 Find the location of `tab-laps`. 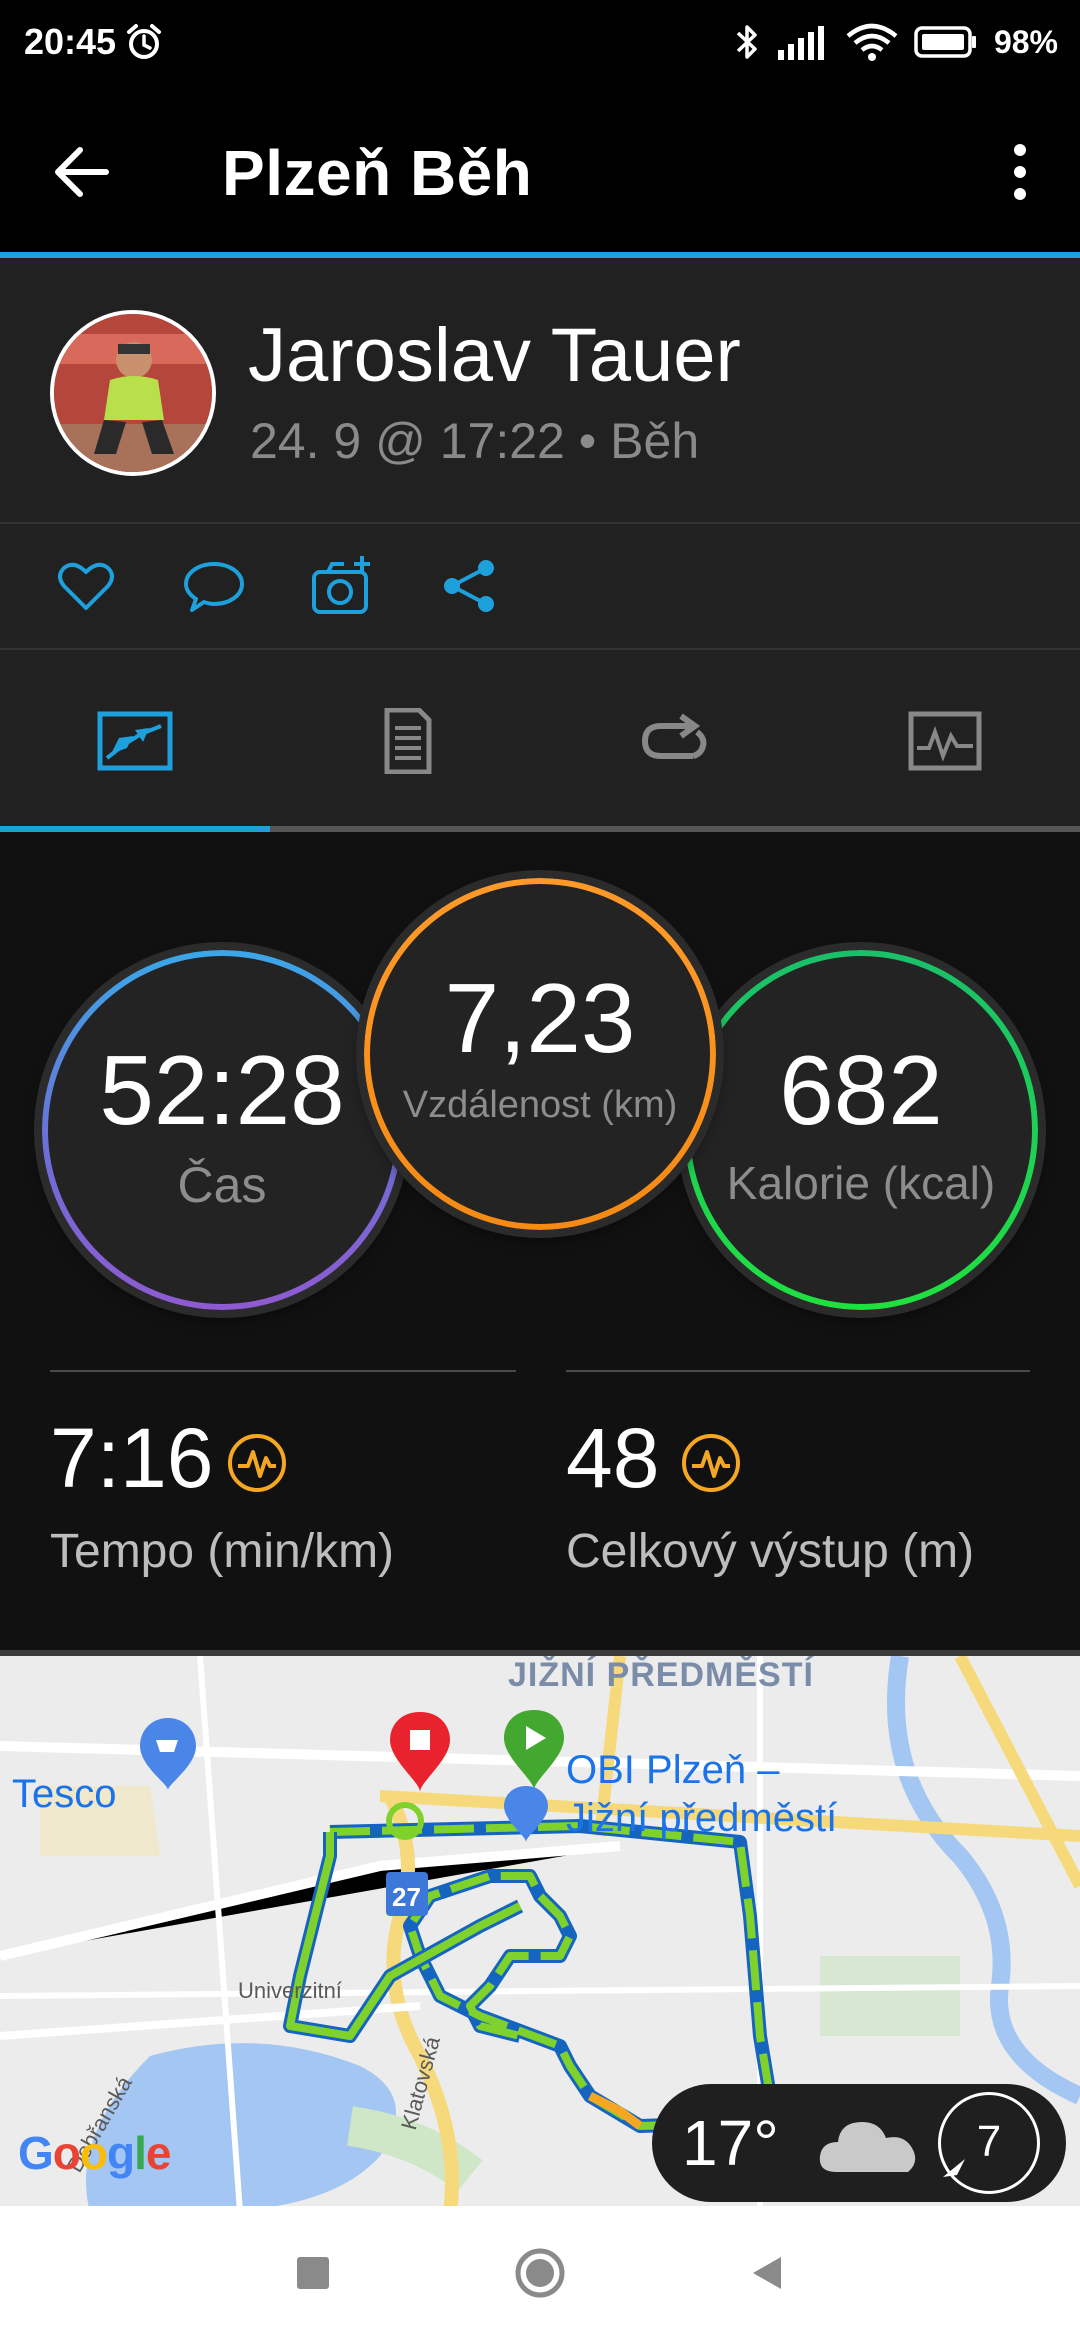

tab-laps is located at coordinates (675, 741).